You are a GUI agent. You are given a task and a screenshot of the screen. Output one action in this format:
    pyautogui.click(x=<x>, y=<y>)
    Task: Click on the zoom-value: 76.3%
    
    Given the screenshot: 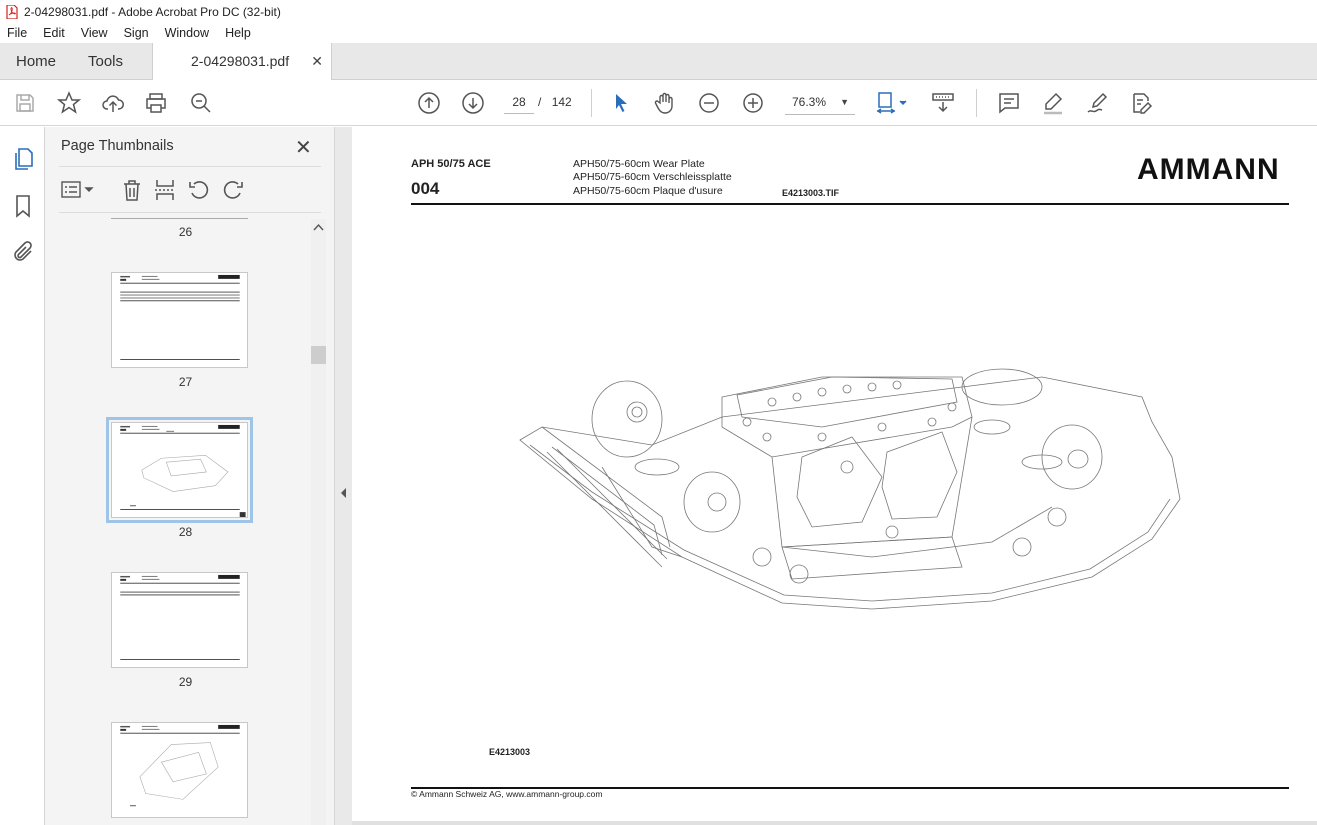 What is the action you would take?
    pyautogui.click(x=809, y=102)
    